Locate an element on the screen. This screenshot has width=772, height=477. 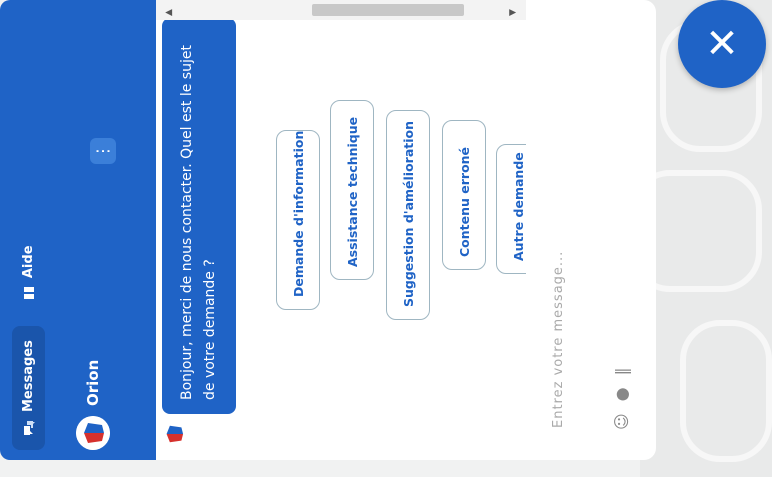
composer-icons: ☺ ● ‖ is located at coordinates (621, 398).